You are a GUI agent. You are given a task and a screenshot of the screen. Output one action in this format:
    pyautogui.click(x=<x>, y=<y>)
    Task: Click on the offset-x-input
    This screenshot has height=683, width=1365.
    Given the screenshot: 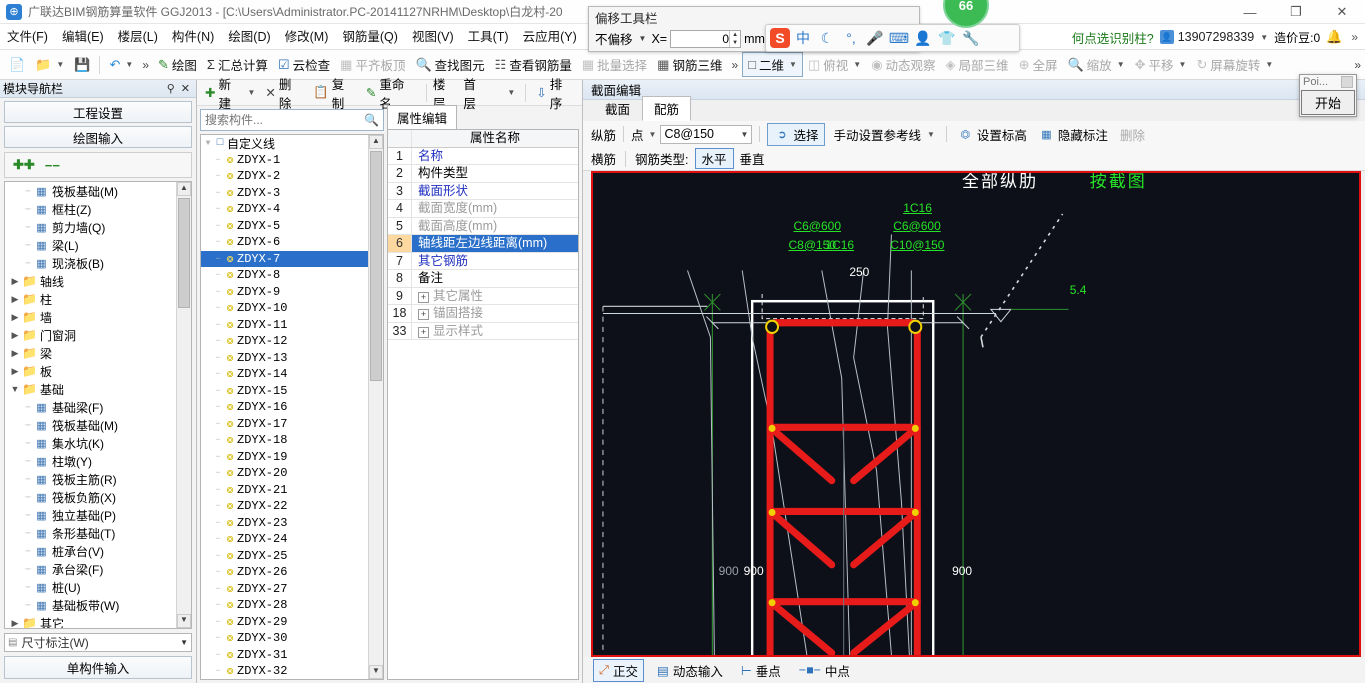 What is the action you would take?
    pyautogui.click(x=700, y=38)
    